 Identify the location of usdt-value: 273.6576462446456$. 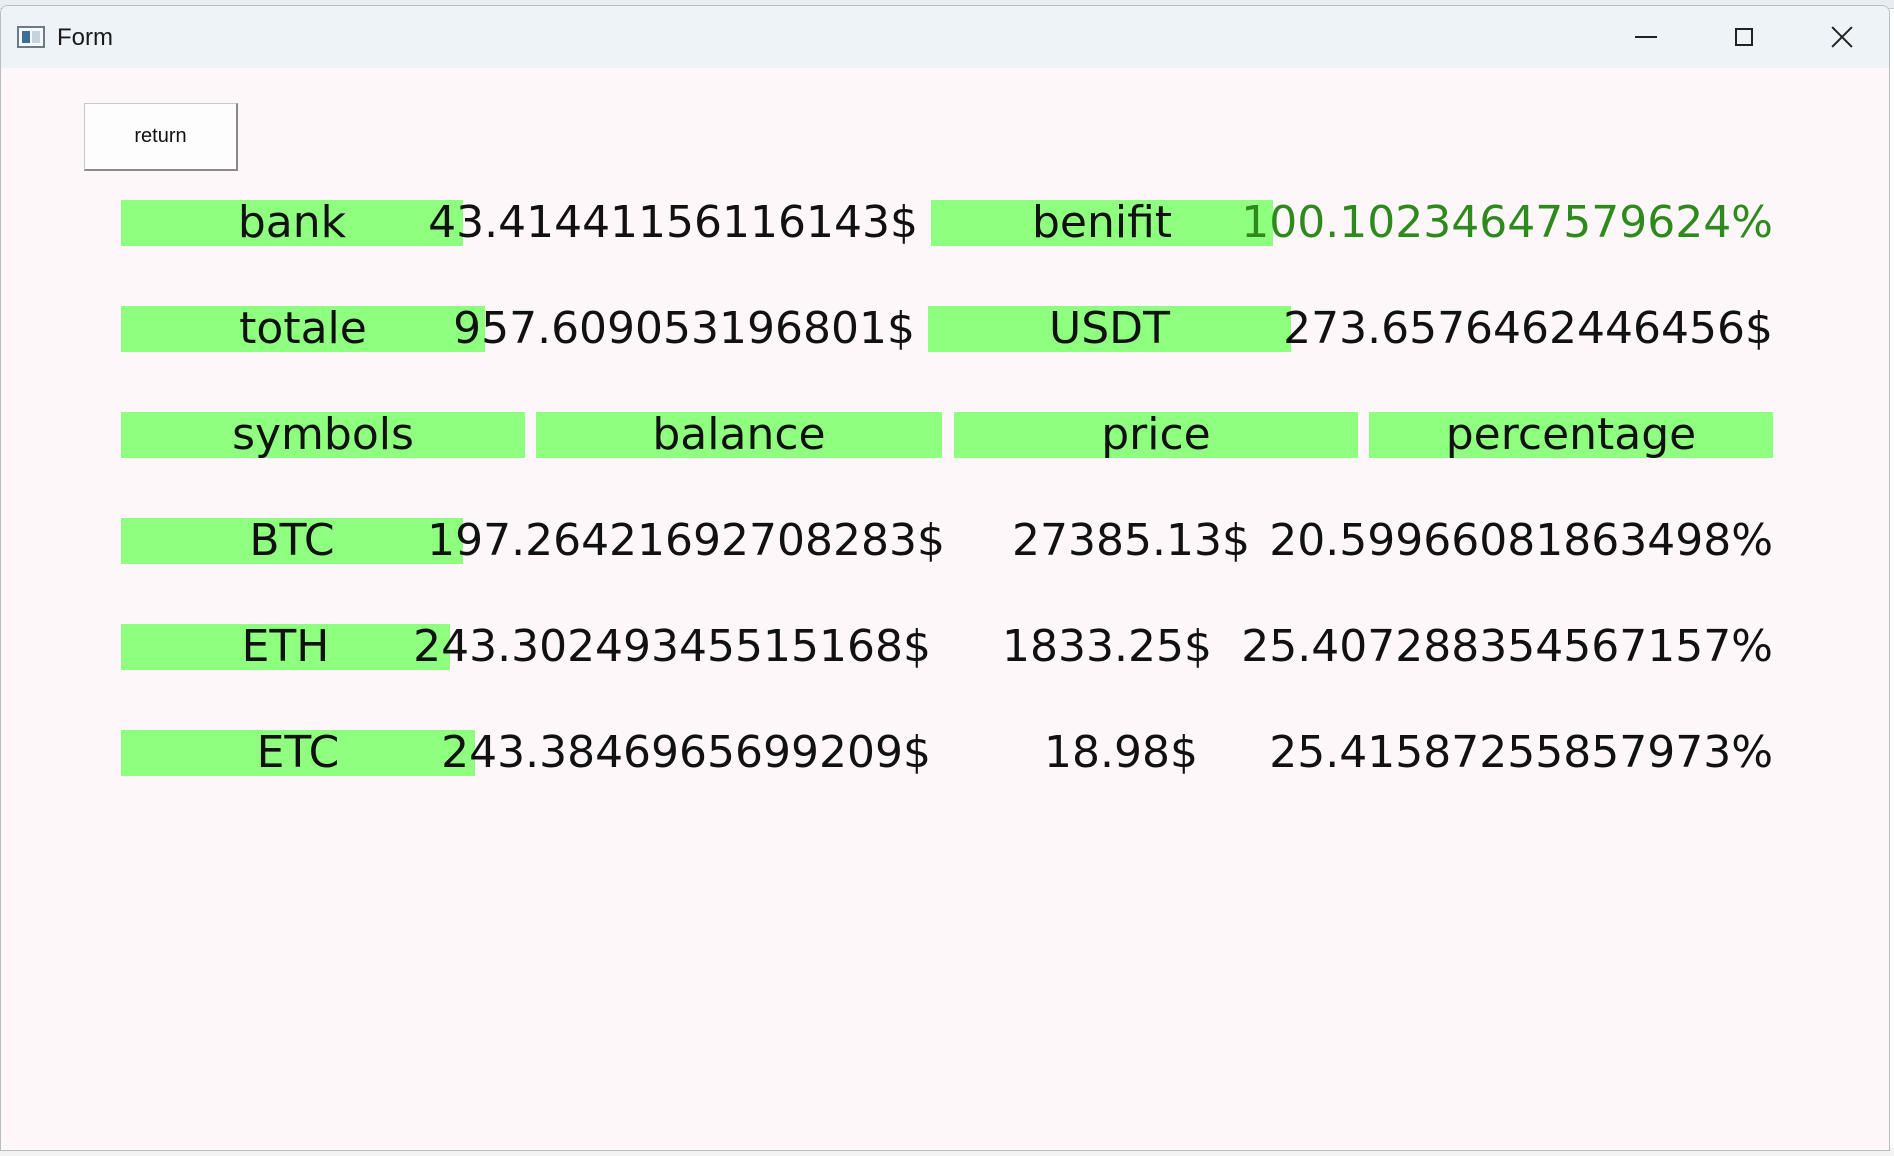
(1528, 328).